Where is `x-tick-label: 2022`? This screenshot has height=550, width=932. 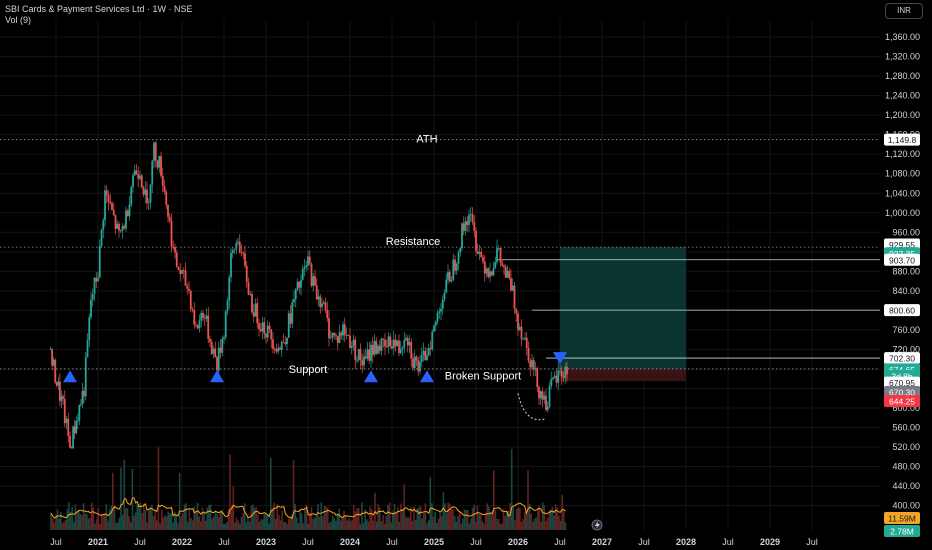 x-tick-label: 2022 is located at coordinates (182, 542).